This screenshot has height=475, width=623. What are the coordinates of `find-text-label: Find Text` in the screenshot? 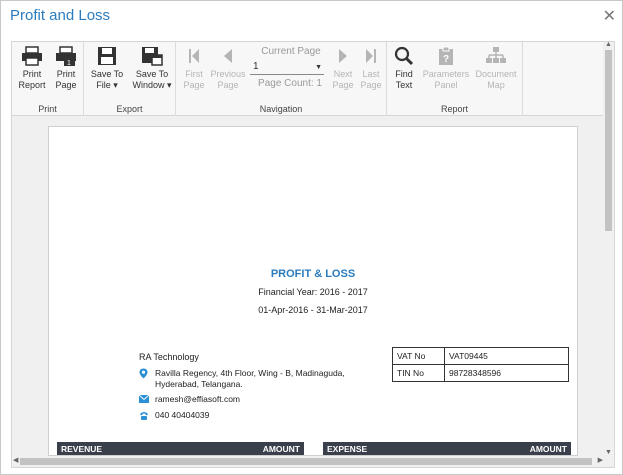 It's located at (404, 79).